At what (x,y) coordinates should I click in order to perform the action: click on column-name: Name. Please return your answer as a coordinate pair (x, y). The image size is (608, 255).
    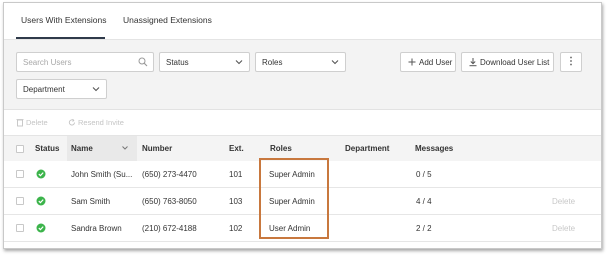
    Looking at the image, I should click on (82, 148).